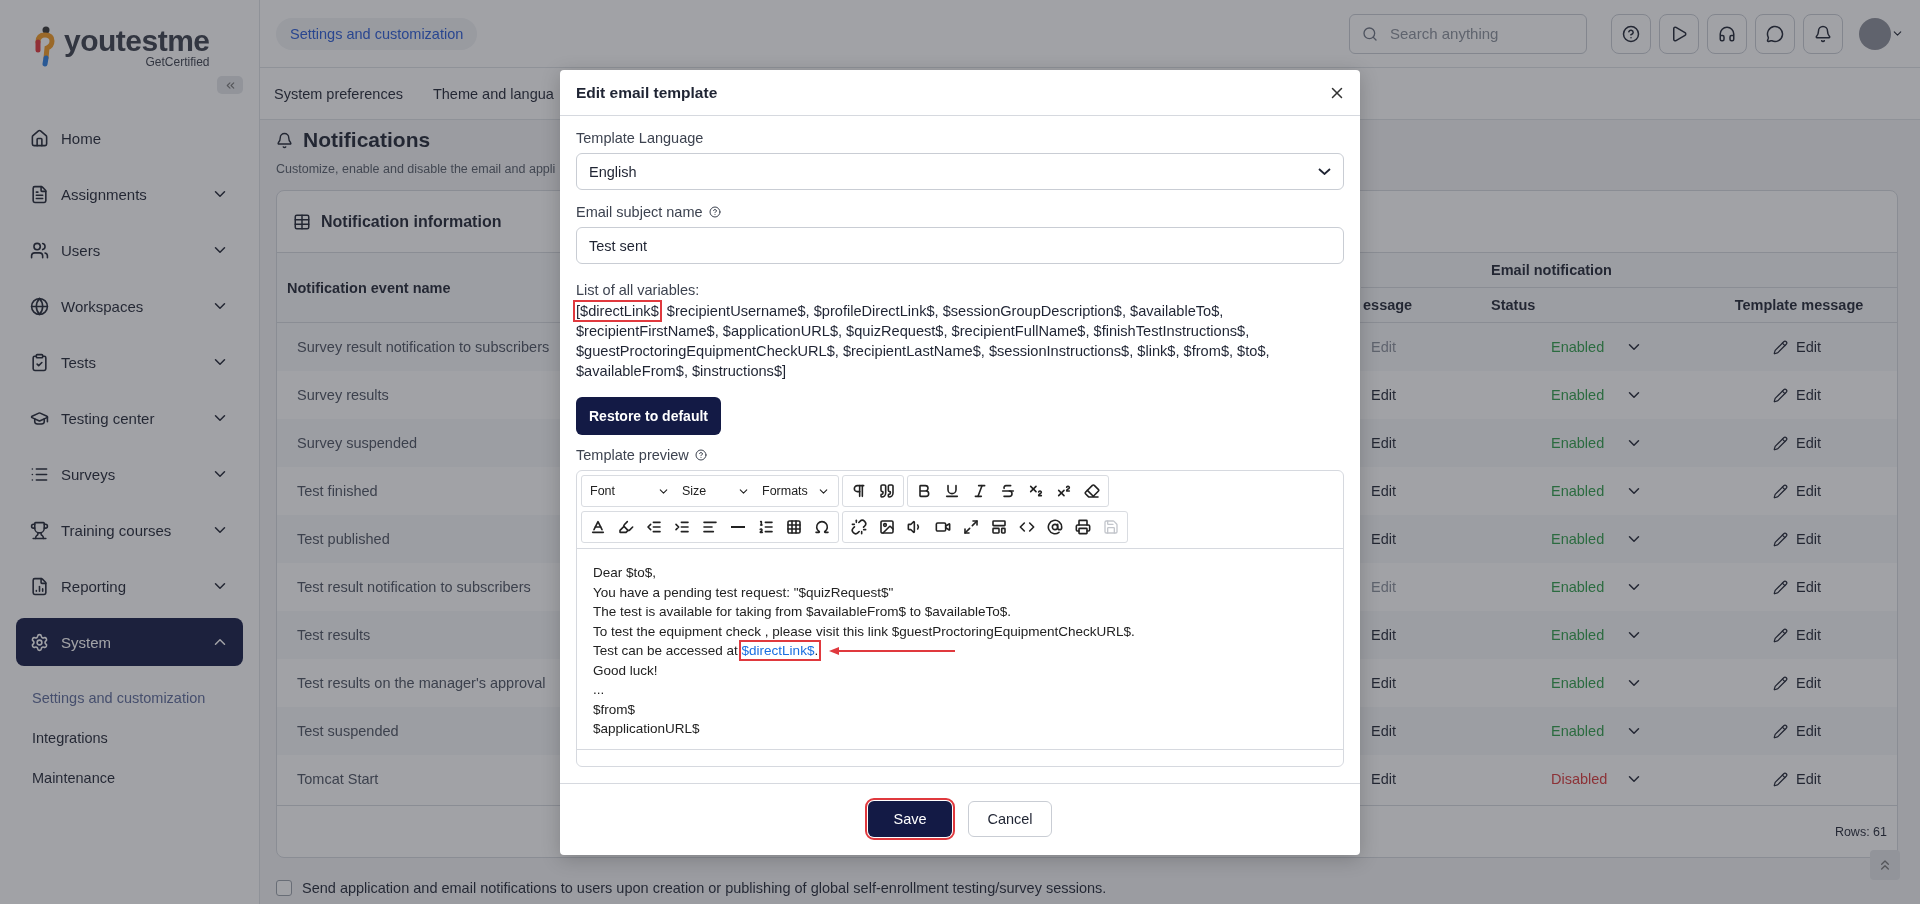 Image resolution: width=1920 pixels, height=904 pixels. What do you see at coordinates (654, 527) in the screenshot?
I see `outdent-icon` at bounding box center [654, 527].